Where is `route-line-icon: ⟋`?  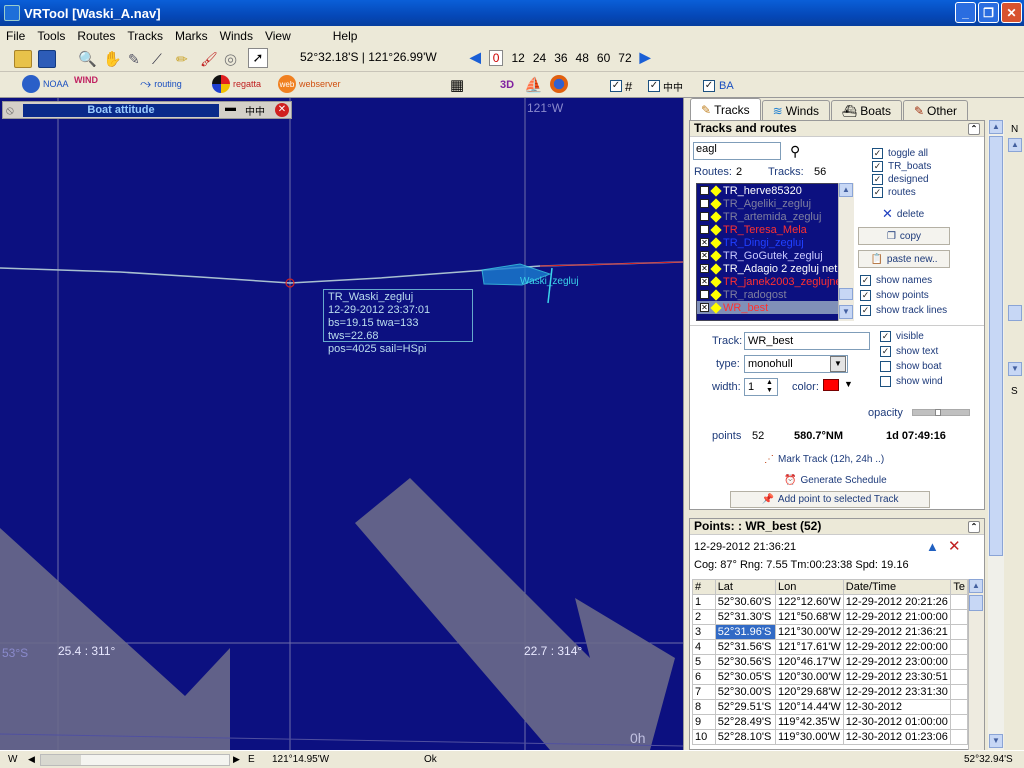 route-line-icon: ⟋ is located at coordinates (157, 59).